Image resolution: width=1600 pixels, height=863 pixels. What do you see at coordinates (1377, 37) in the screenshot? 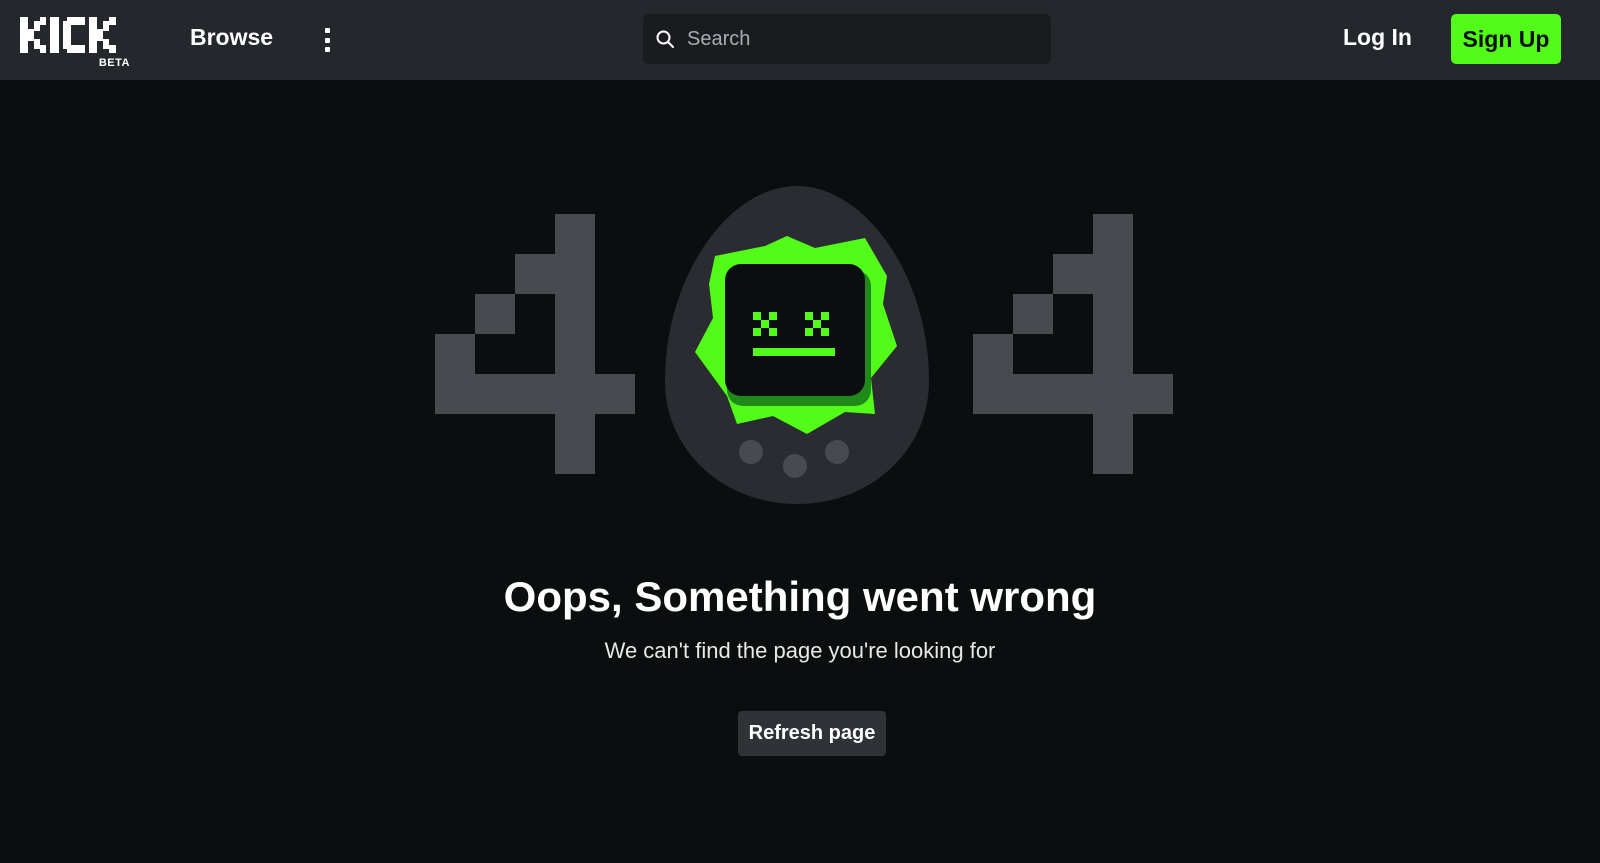
I see `login-button: Log In` at bounding box center [1377, 37].